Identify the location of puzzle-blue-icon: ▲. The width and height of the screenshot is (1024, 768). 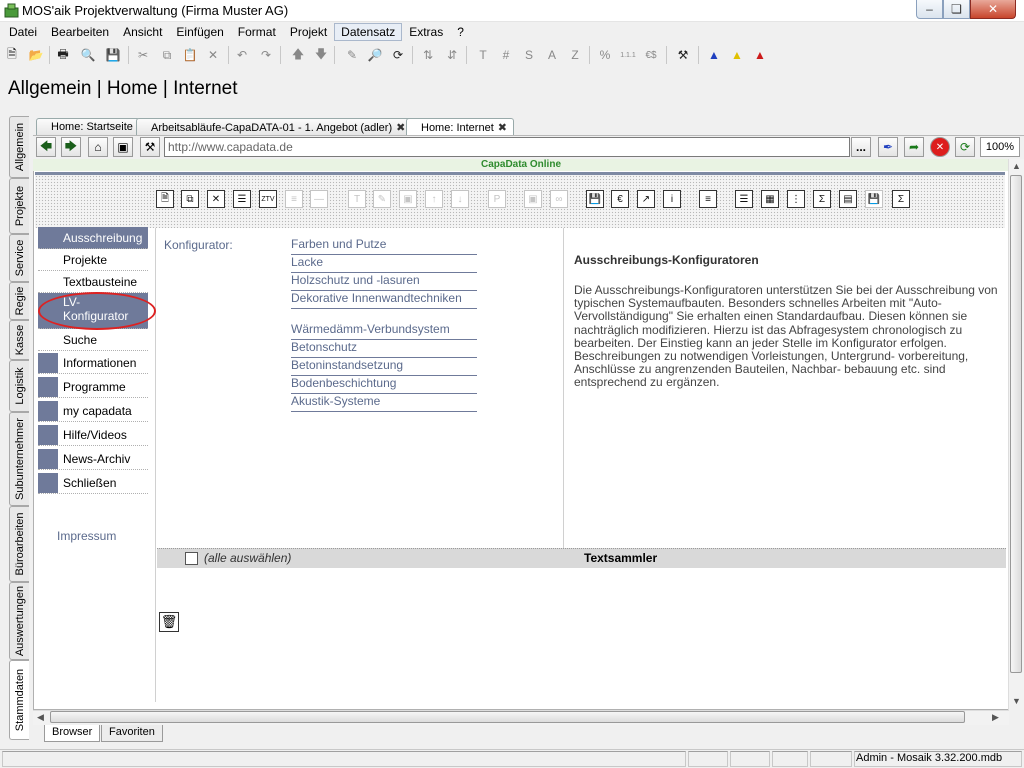
(714, 55).